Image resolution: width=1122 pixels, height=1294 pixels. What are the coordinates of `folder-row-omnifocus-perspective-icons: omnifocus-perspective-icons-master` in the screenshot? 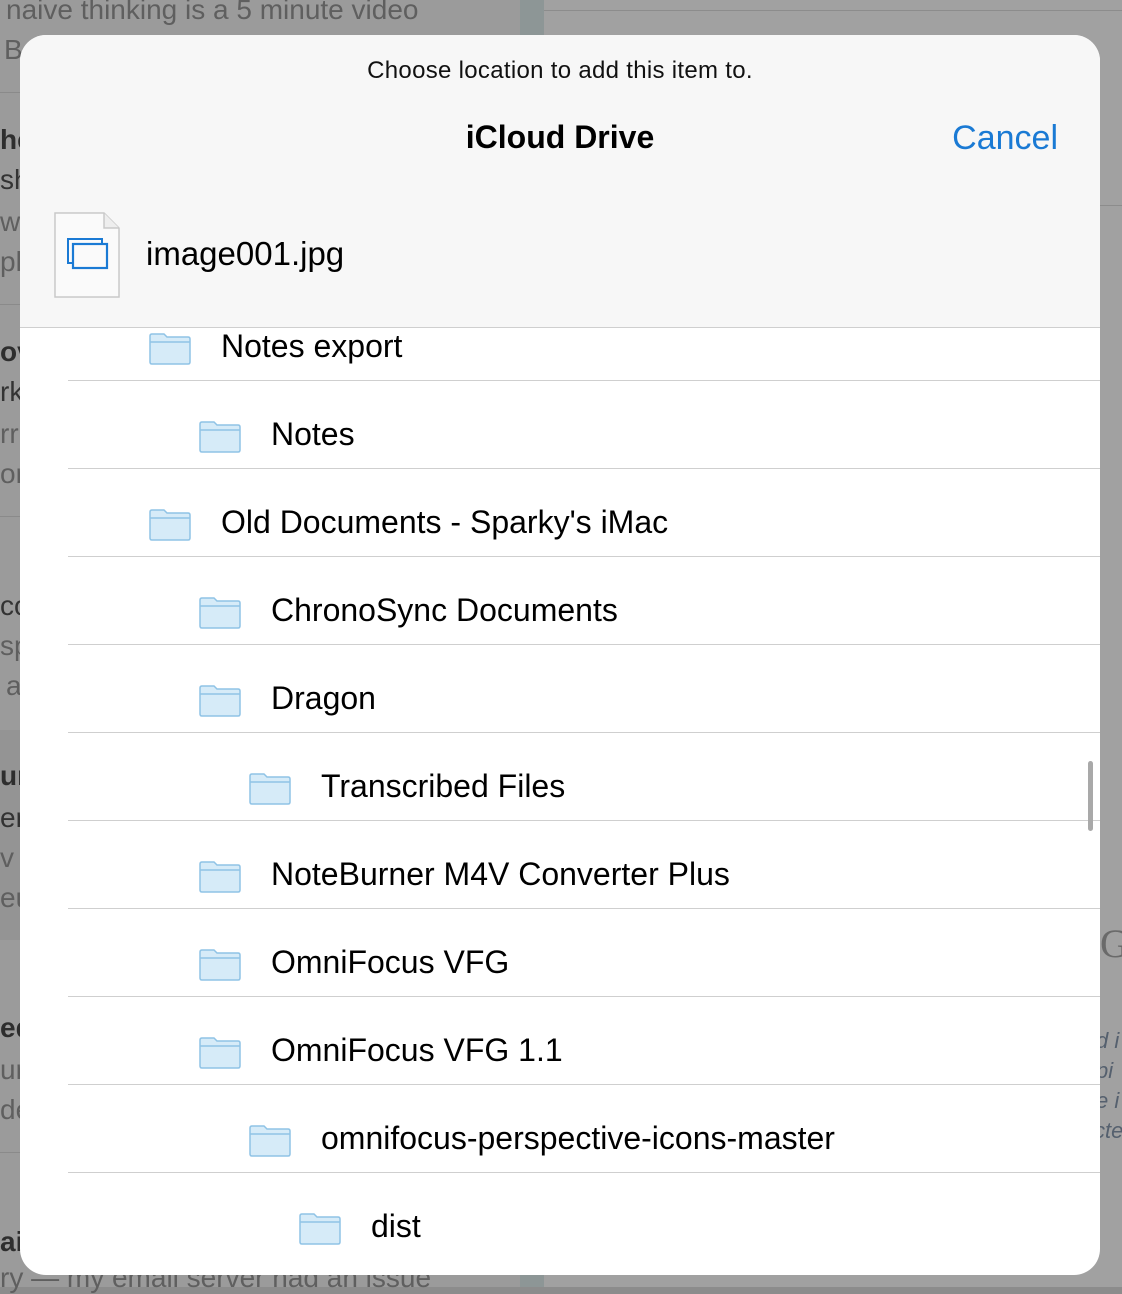 It's located at (560, 1129).